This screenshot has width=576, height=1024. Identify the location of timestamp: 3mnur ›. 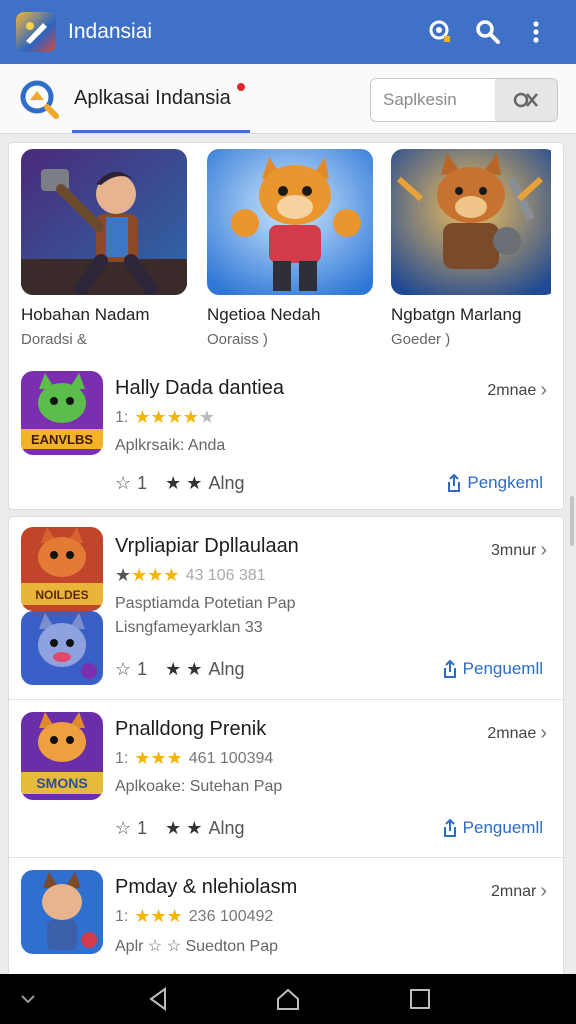
(519, 550).